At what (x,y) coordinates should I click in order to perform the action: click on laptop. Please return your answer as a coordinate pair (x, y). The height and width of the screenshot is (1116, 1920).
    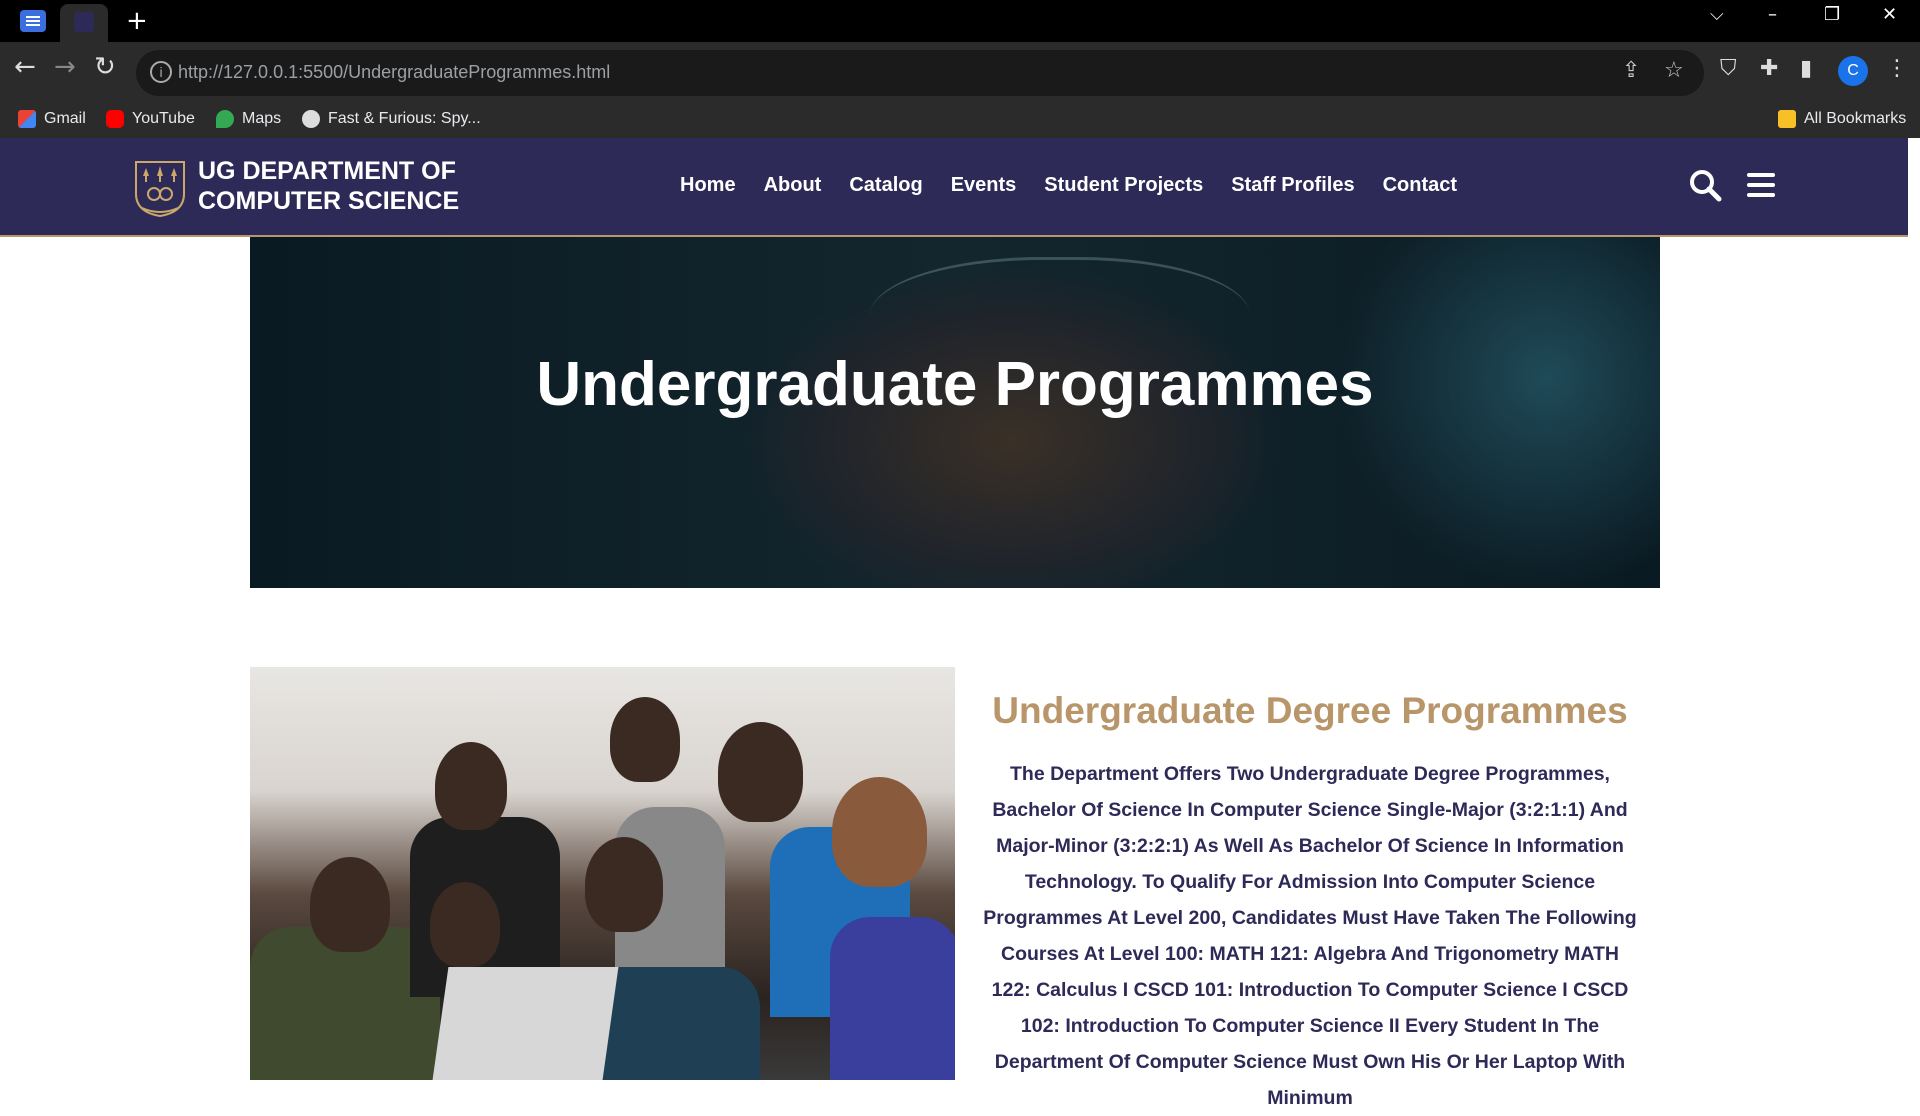
    Looking at the image, I should click on (525, 1023).